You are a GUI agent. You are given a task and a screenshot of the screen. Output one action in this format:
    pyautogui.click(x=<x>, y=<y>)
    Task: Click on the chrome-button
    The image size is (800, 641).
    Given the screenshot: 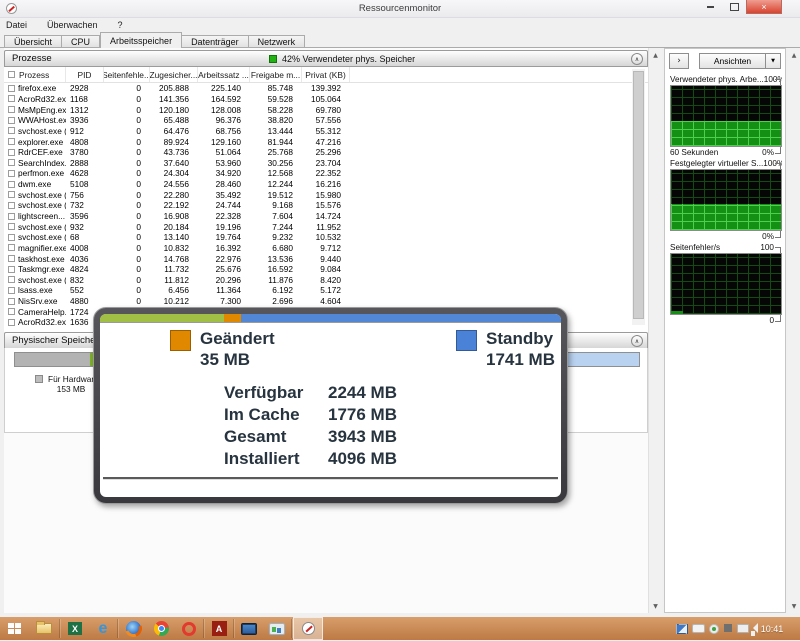 What is the action you would take?
    pyautogui.click(x=161, y=628)
    